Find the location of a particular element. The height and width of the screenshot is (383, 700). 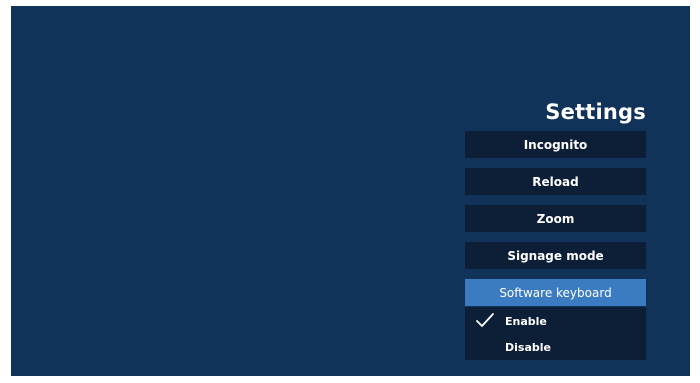

option-disable: Disable is located at coordinates (555, 347).